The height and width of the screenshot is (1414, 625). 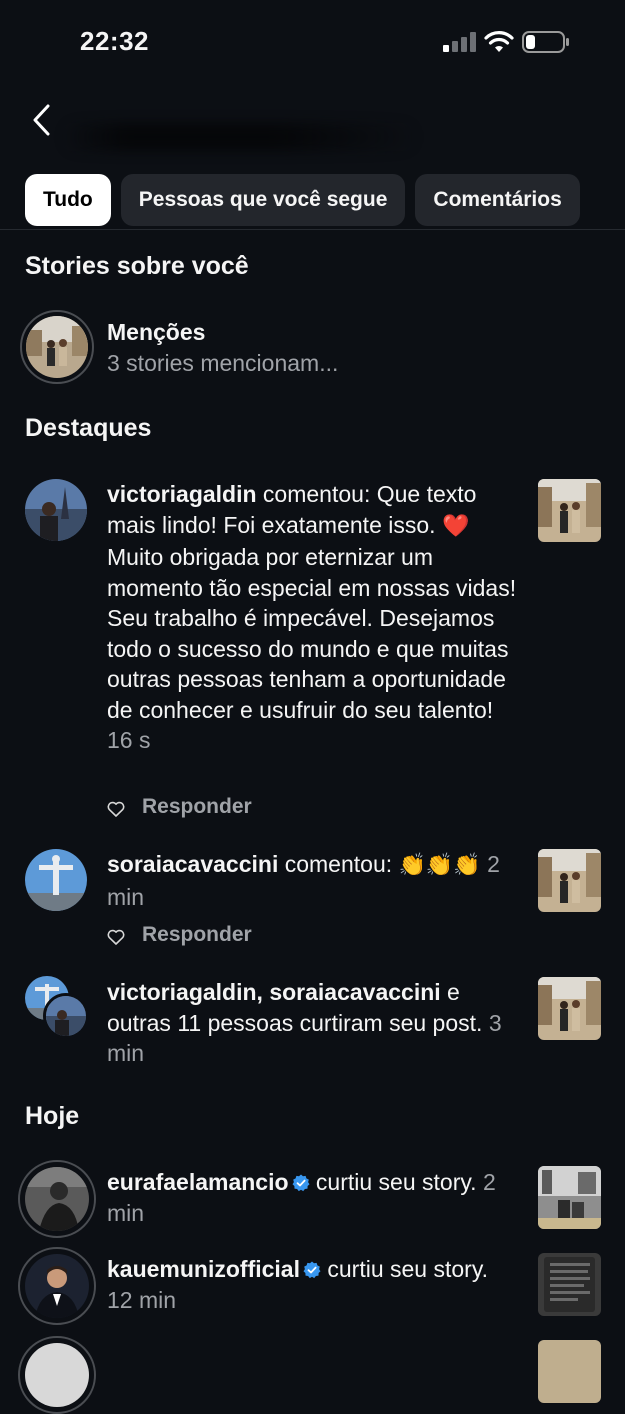 I want to click on section-heading-today: Hoje, so click(x=52, y=1116).